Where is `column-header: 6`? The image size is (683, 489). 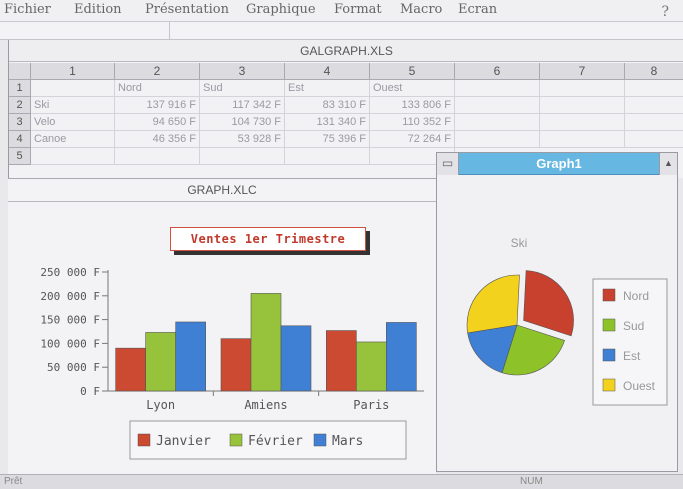
column-header: 6 is located at coordinates (497, 71).